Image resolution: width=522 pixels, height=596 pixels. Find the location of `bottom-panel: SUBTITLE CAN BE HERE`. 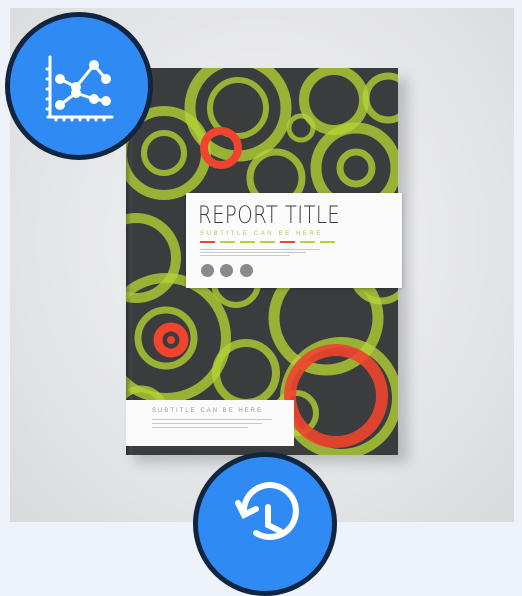

bottom-panel: SUBTITLE CAN BE HERE is located at coordinates (210, 423).